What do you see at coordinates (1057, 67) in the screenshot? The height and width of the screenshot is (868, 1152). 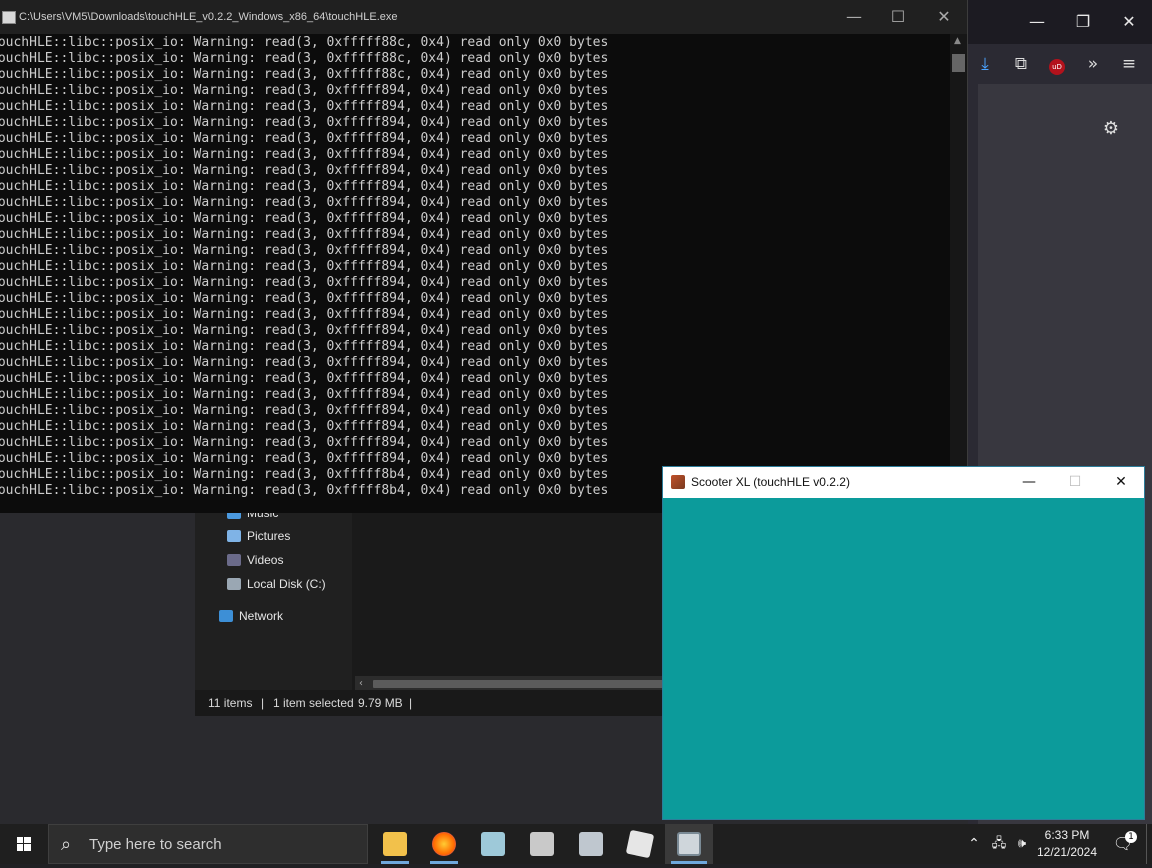 I see `ublock-badge: uD` at bounding box center [1057, 67].